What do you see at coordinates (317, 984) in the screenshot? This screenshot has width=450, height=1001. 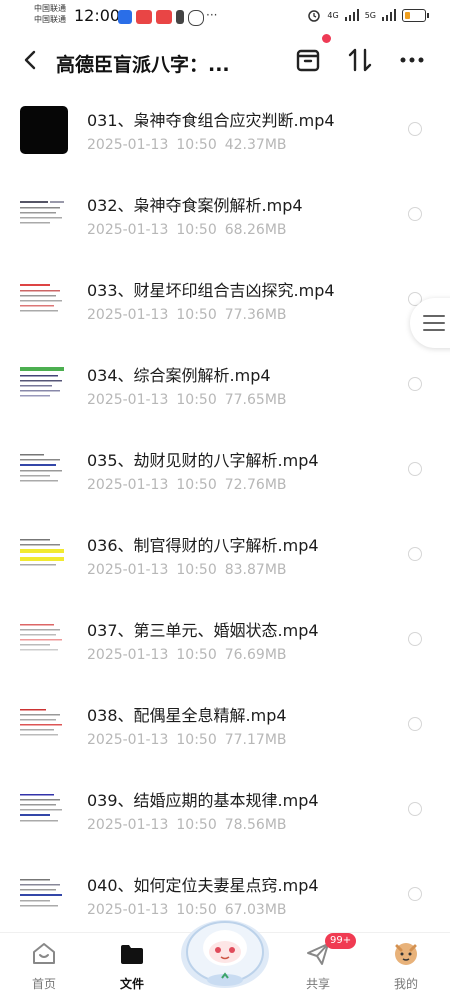 I see `nav-share-label: 共享` at bounding box center [317, 984].